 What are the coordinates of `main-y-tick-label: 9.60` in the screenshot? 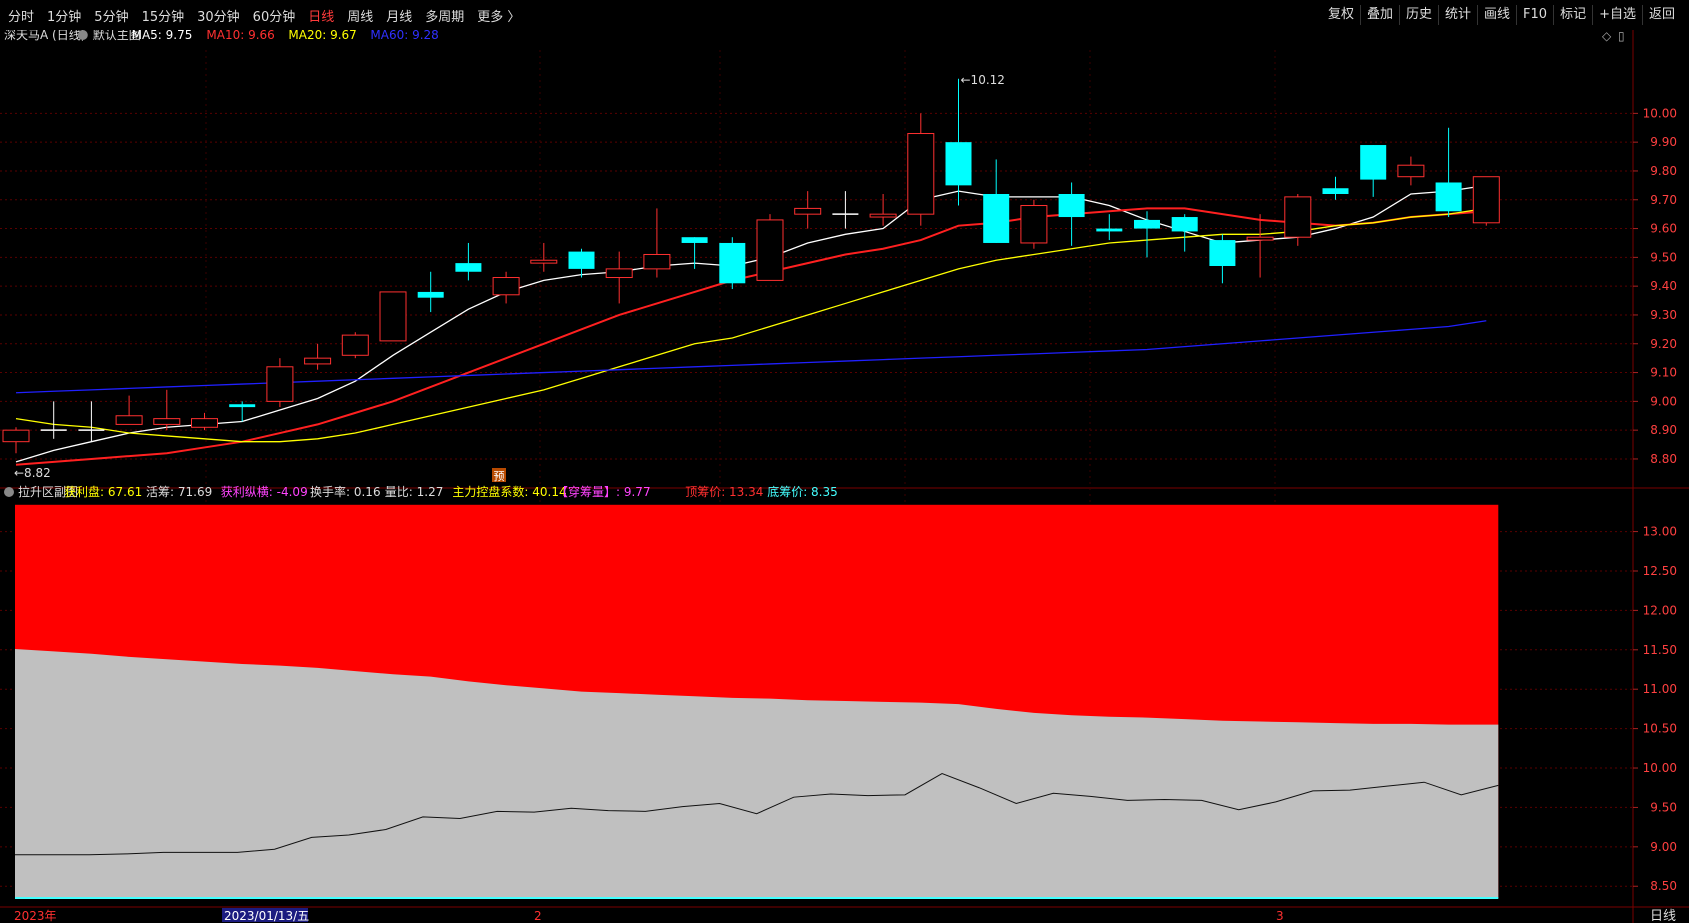 It's located at (1663, 229).